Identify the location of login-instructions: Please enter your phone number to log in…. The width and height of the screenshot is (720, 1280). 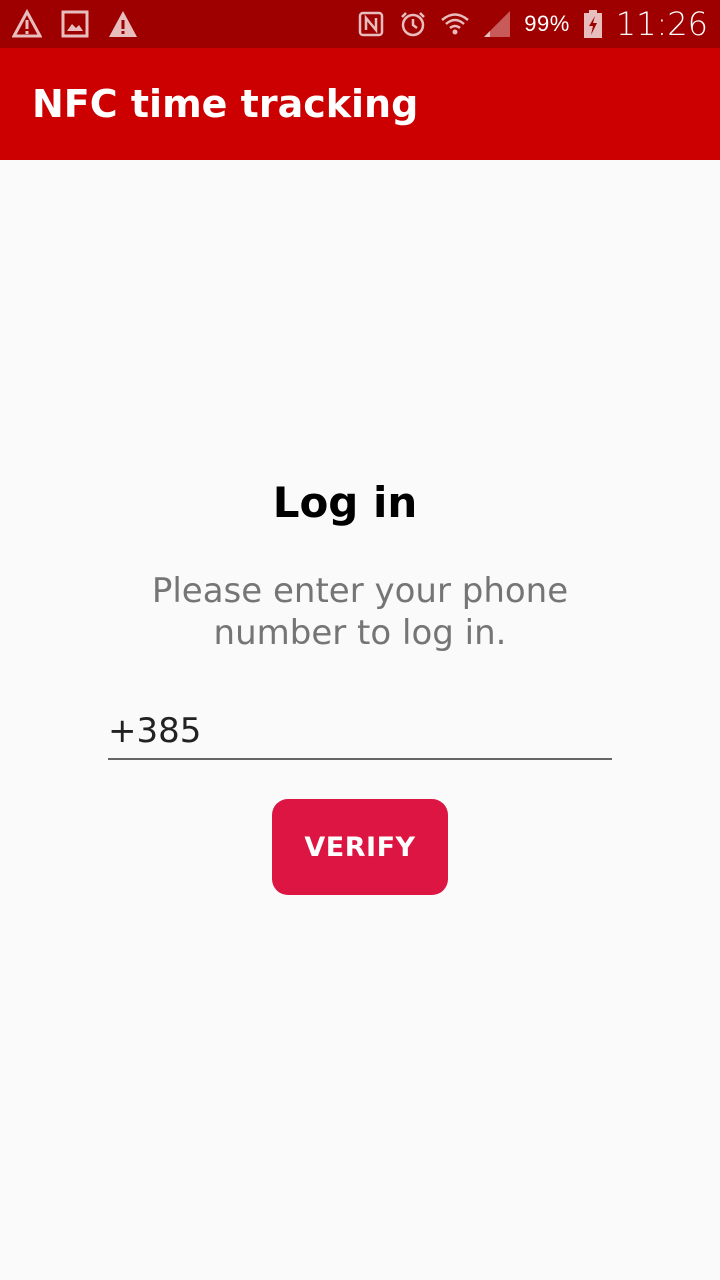
(360, 612).